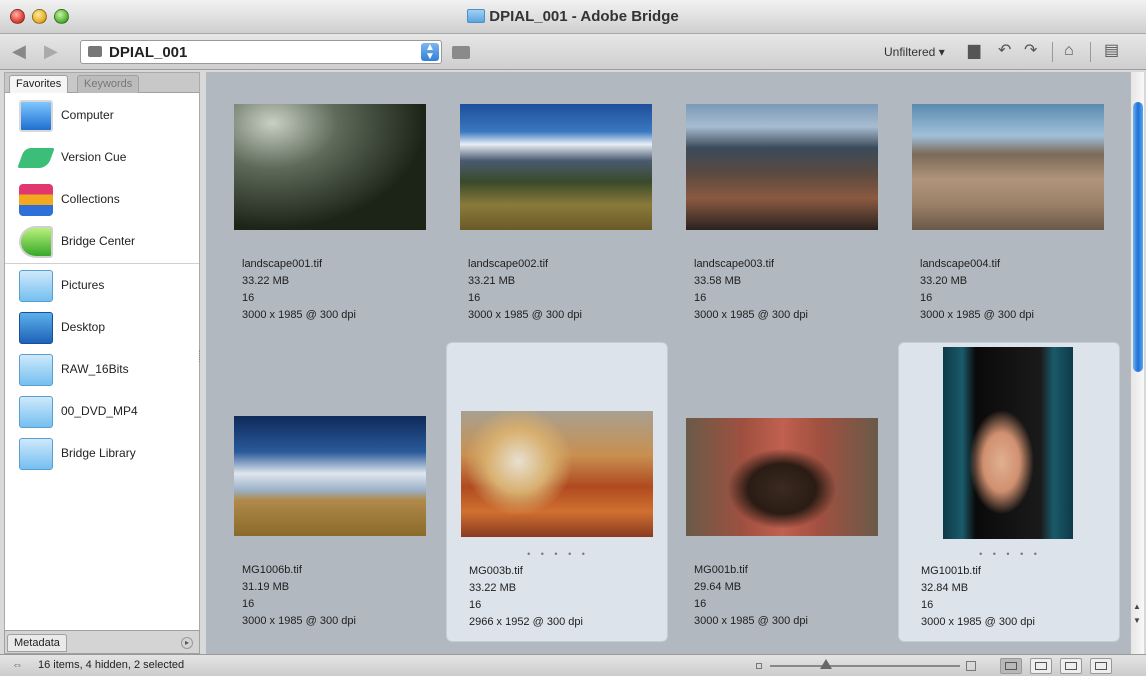 This screenshot has width=1146, height=676. I want to click on sidebar-item-label: Collections, so click(90, 199).